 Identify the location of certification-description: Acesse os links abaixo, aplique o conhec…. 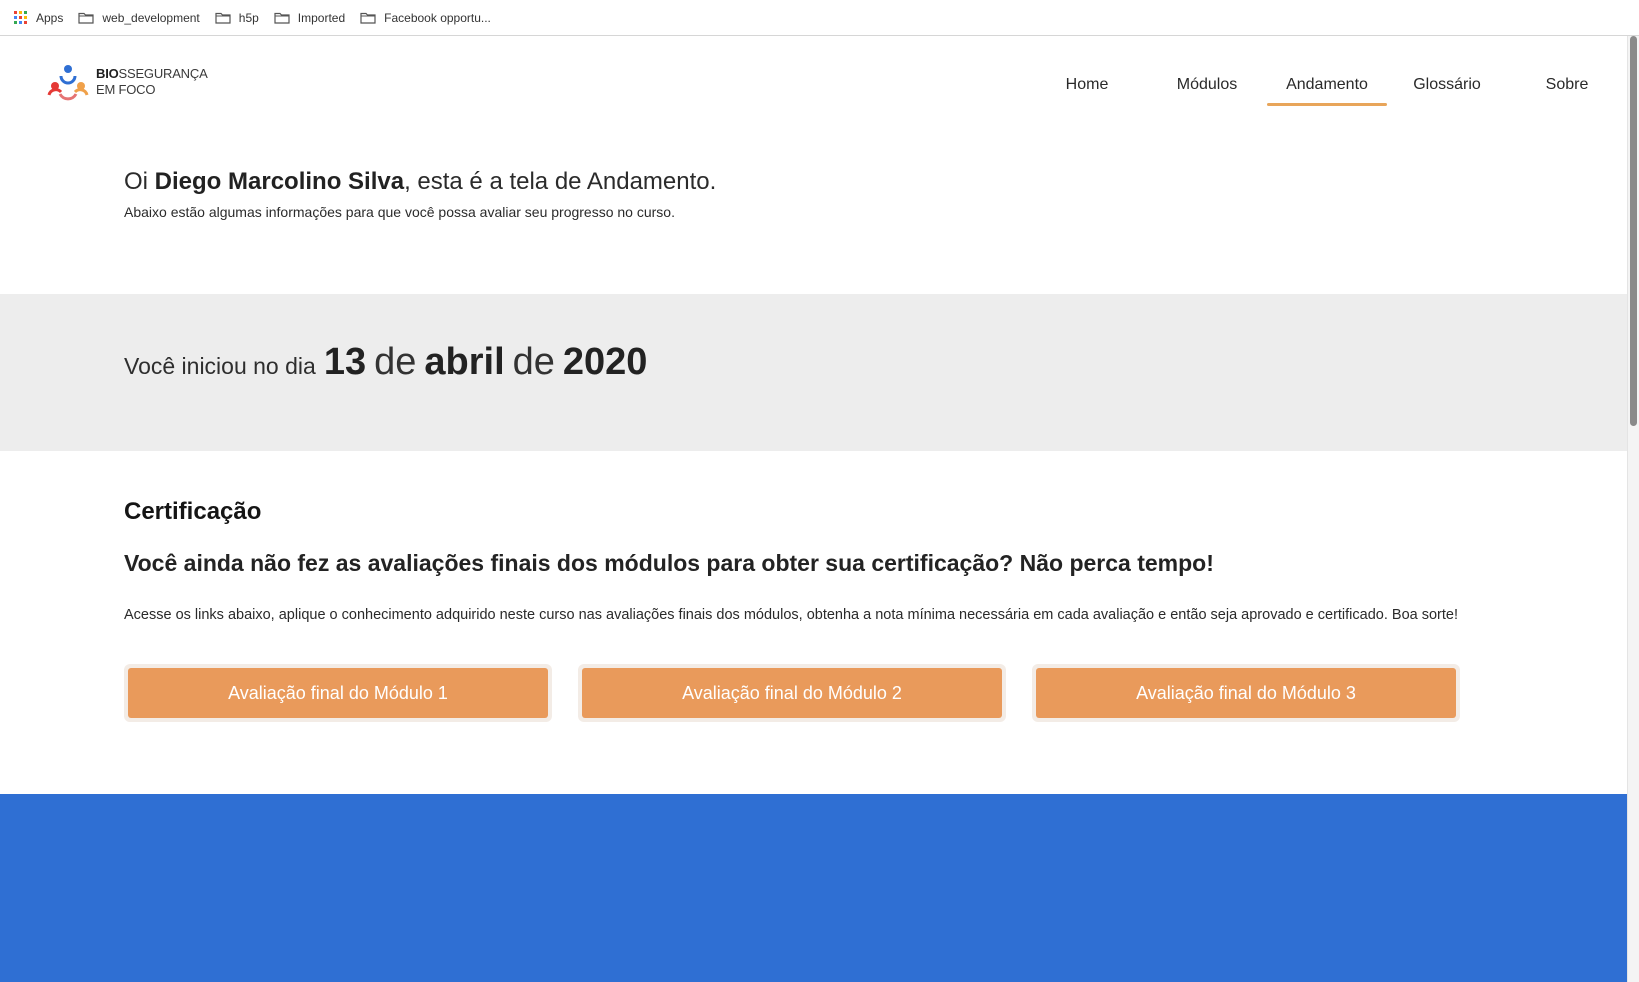
(791, 615).